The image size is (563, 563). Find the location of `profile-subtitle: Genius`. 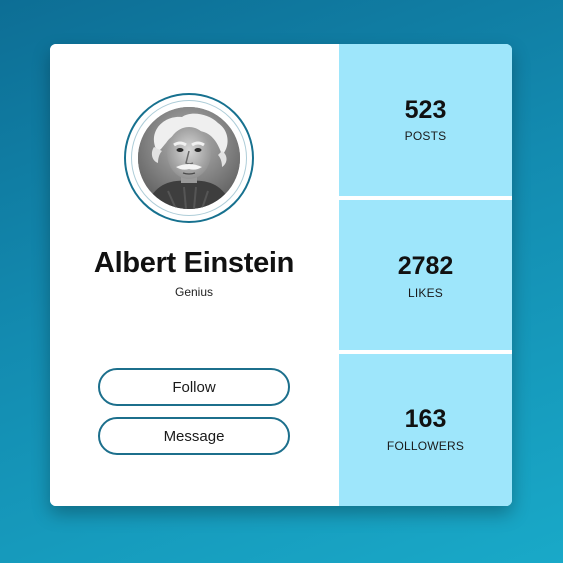

profile-subtitle: Genius is located at coordinates (194, 292).